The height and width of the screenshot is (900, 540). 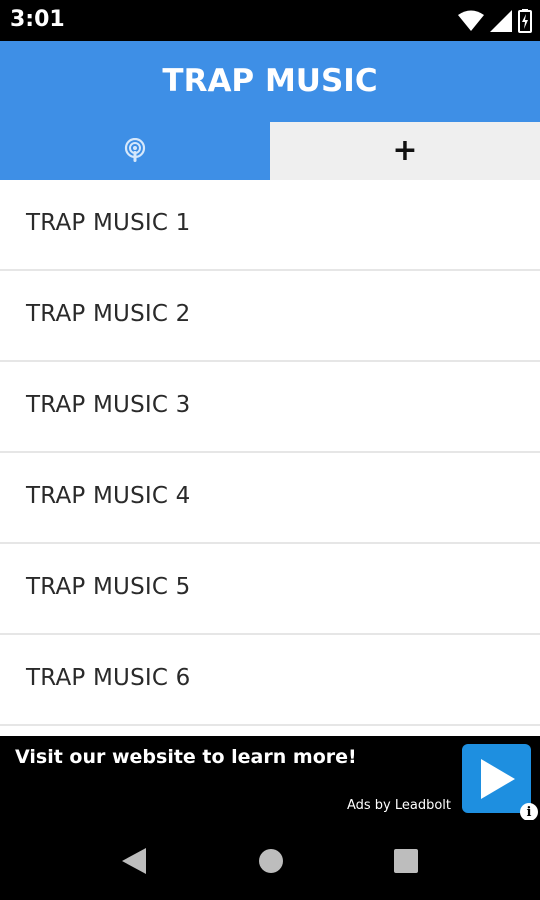 I want to click on list-item-label: TRAP MUSIC 1, so click(x=108, y=223).